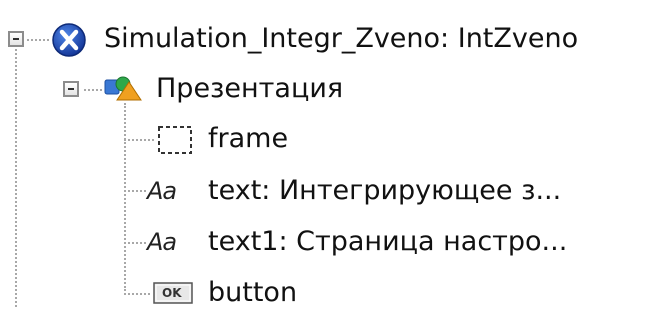 The width and height of the screenshot is (649, 310). I want to click on button-icon-text: OK, so click(172, 293).